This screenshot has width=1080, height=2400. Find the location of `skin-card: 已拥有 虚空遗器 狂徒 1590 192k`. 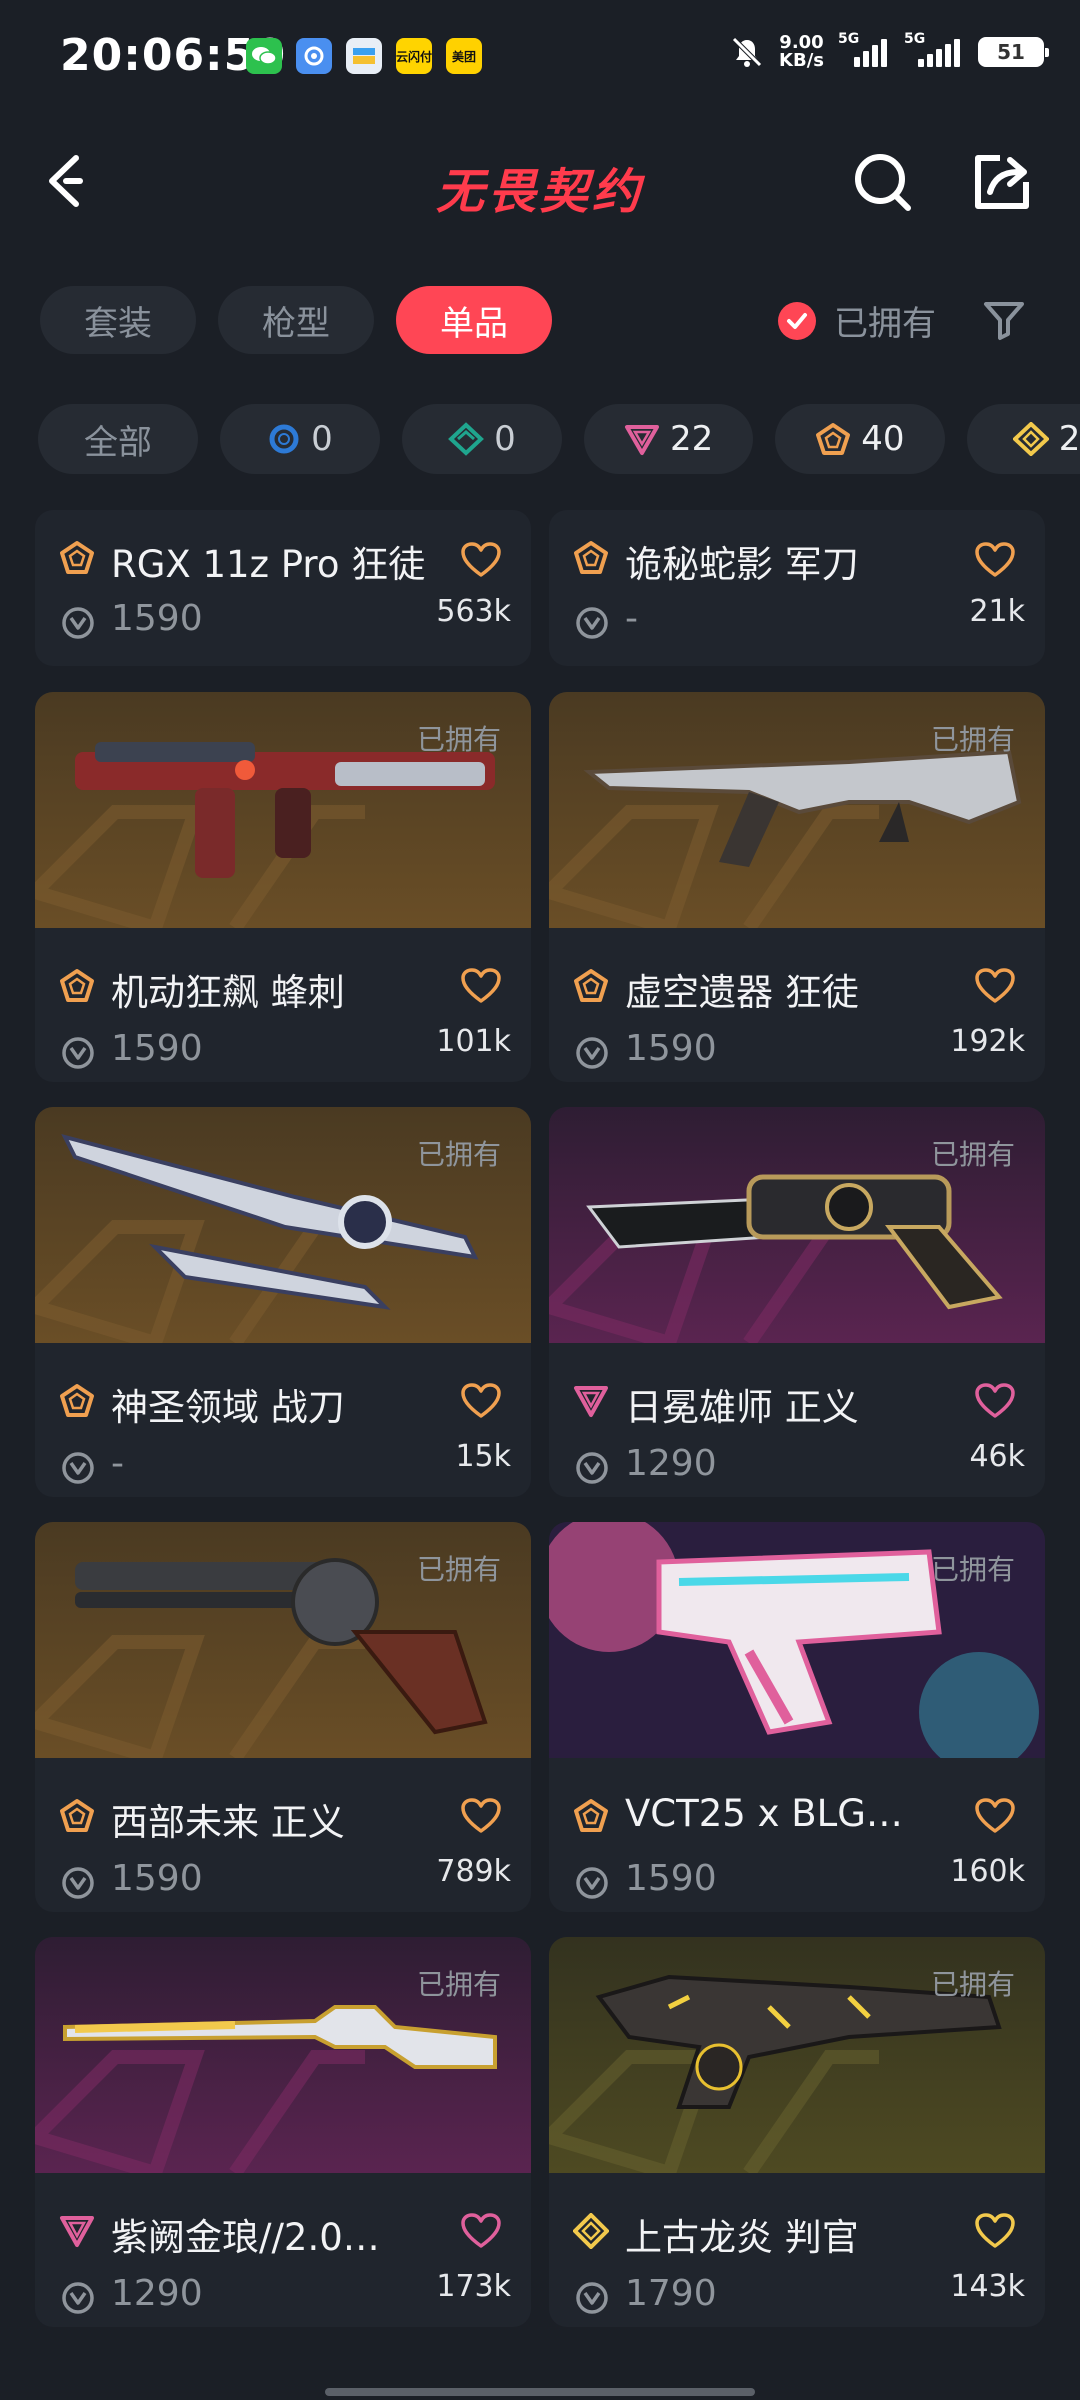

skin-card: 已拥有 虚空遗器 狂徒 1590 192k is located at coordinates (797, 887).